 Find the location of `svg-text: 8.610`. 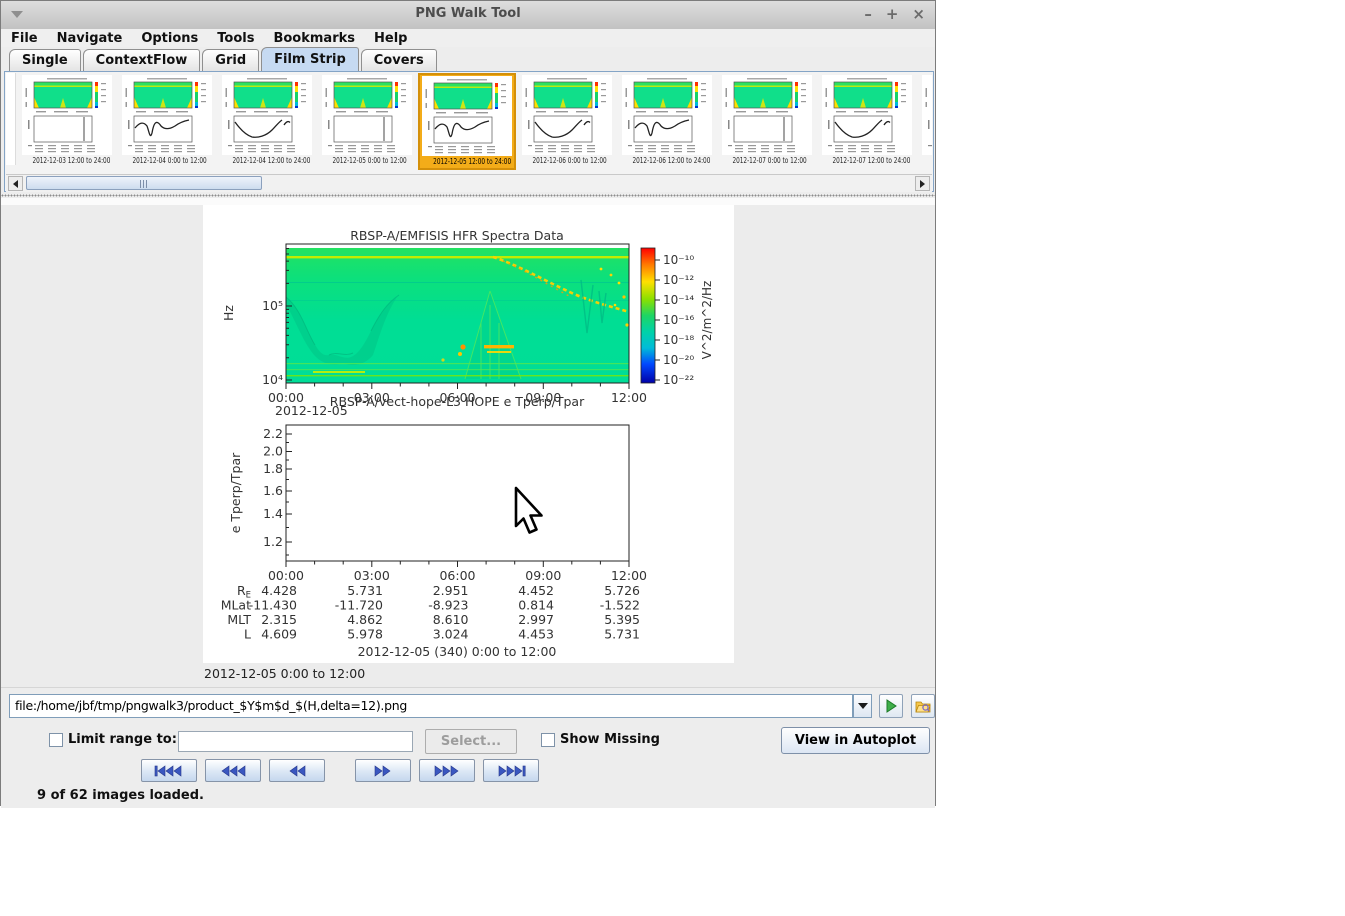

svg-text: 8.610 is located at coordinates (451, 619).